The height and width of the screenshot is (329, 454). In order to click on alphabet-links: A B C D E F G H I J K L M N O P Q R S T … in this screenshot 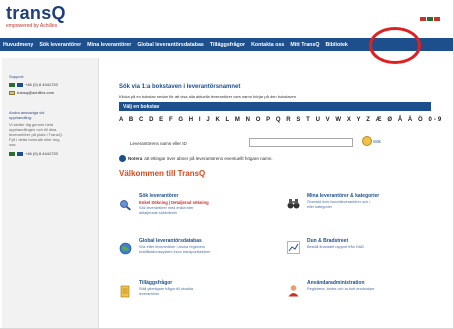, I will do `click(281, 120)`.